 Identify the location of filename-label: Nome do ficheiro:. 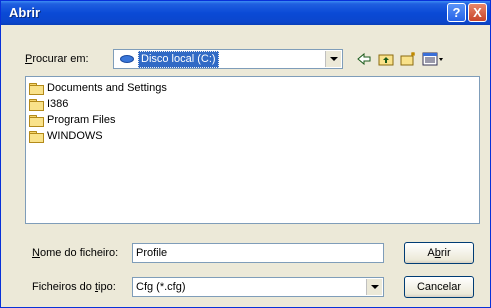
(75, 253).